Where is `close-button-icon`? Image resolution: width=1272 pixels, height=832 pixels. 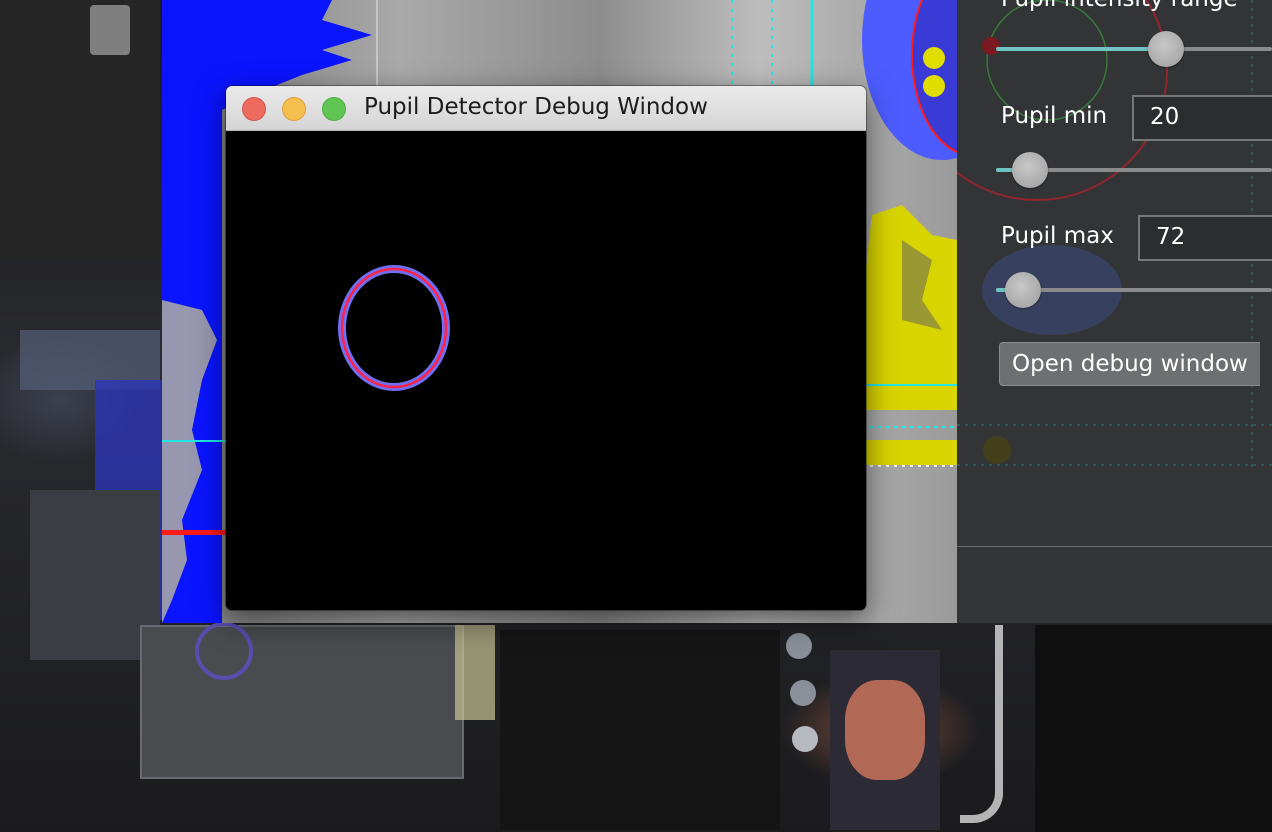 close-button-icon is located at coordinates (254, 109).